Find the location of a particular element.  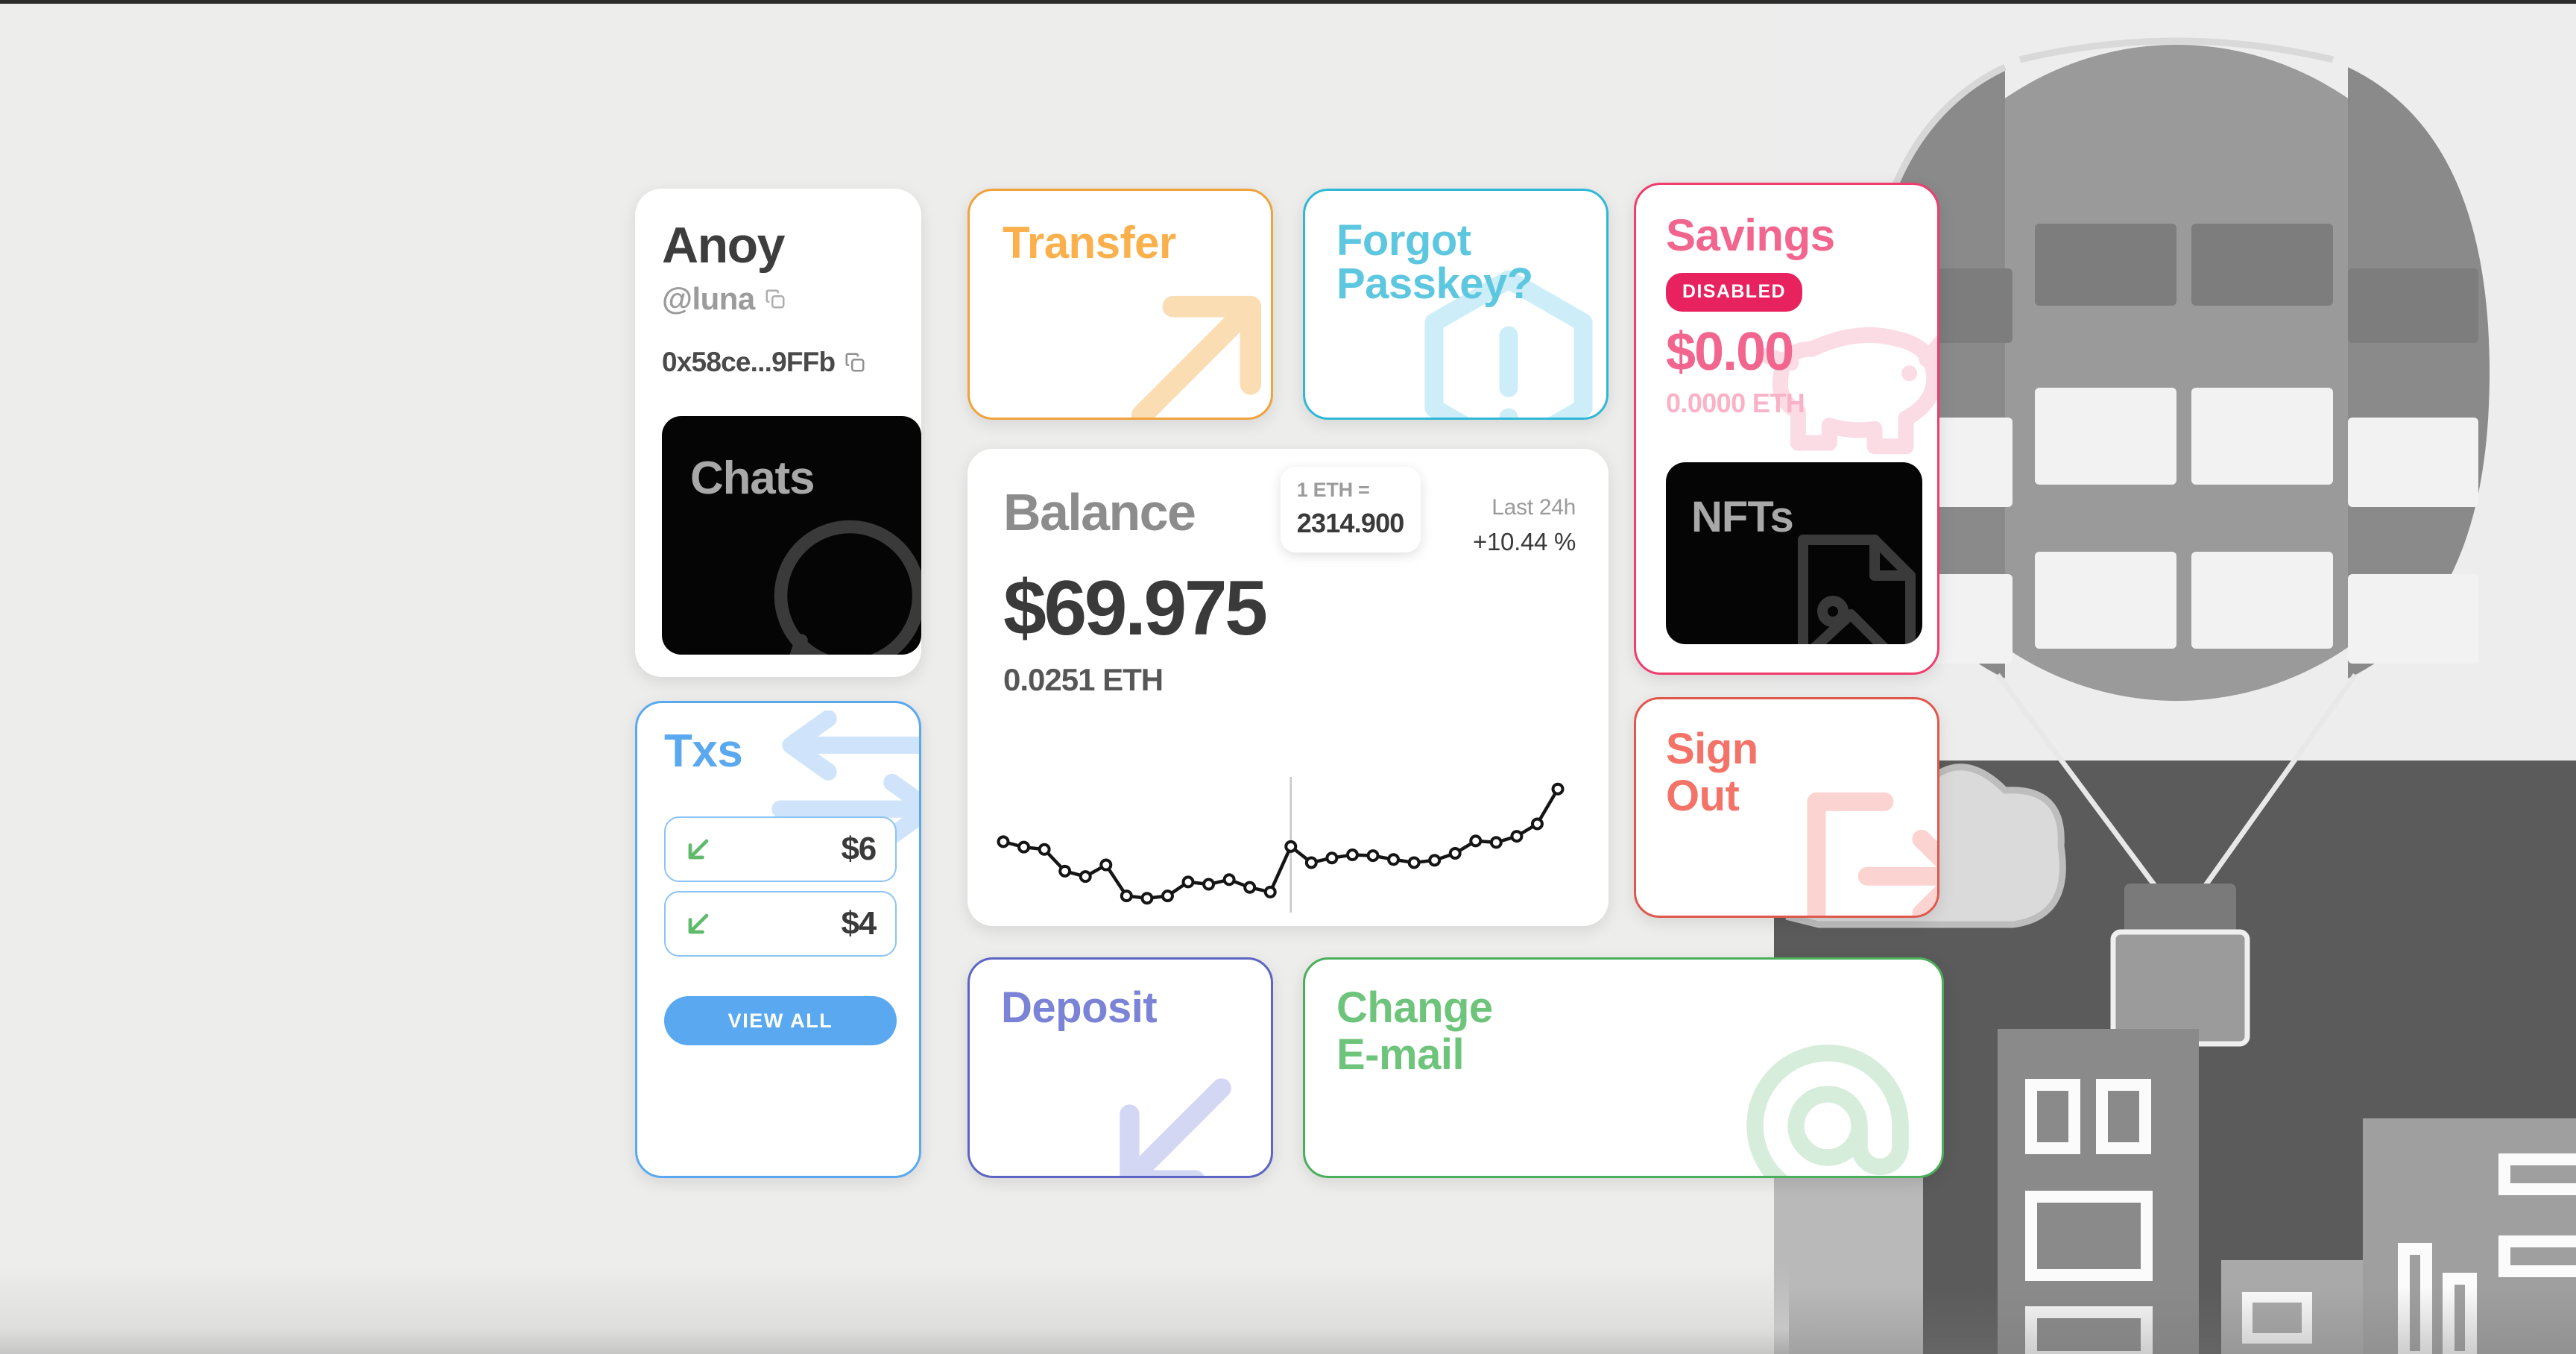

savings-title: Savings is located at coordinates (1751, 235).